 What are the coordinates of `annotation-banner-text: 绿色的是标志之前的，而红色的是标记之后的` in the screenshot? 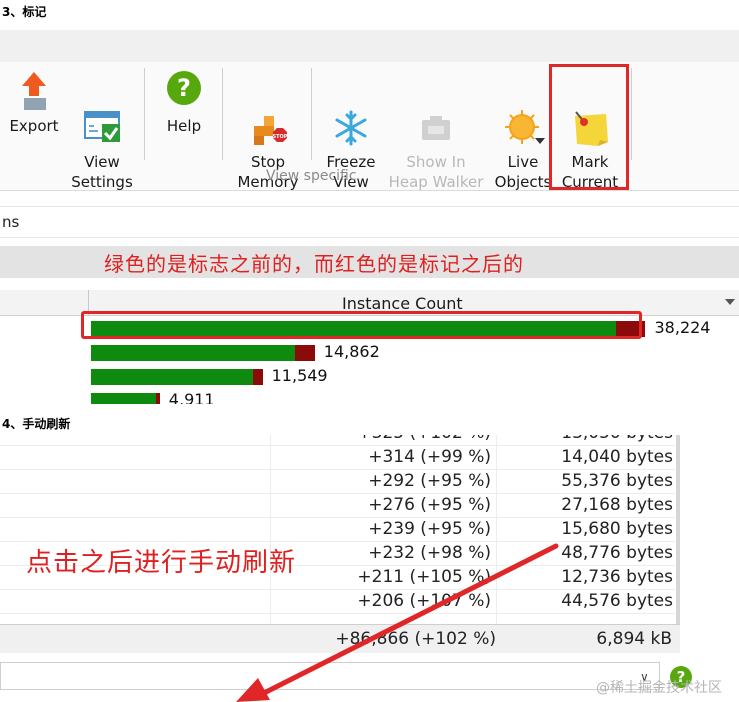 It's located at (314, 264).